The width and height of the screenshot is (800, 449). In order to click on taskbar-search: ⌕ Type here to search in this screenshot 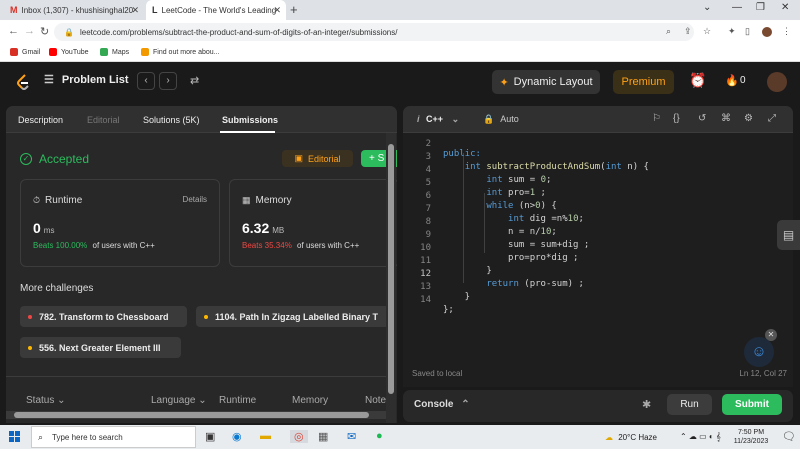, I will do `click(113, 437)`.